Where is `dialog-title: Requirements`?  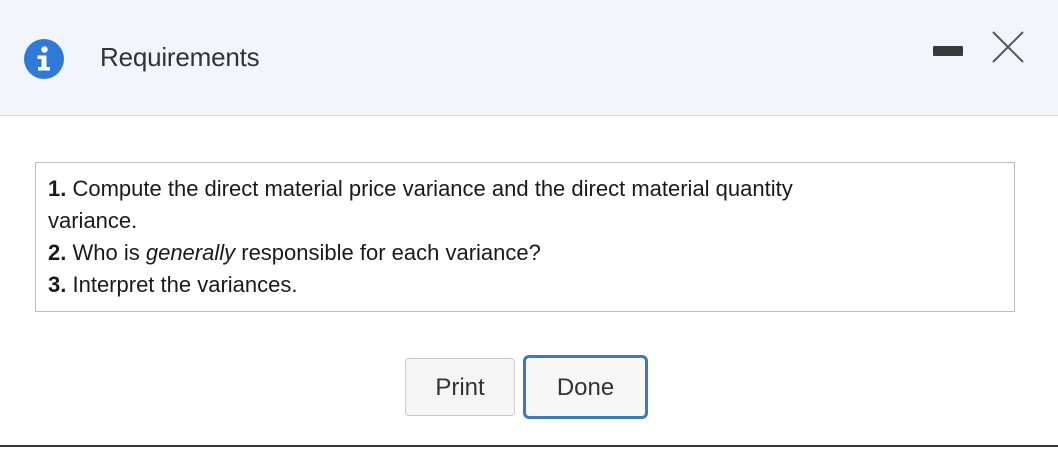 dialog-title: Requirements is located at coordinates (180, 57).